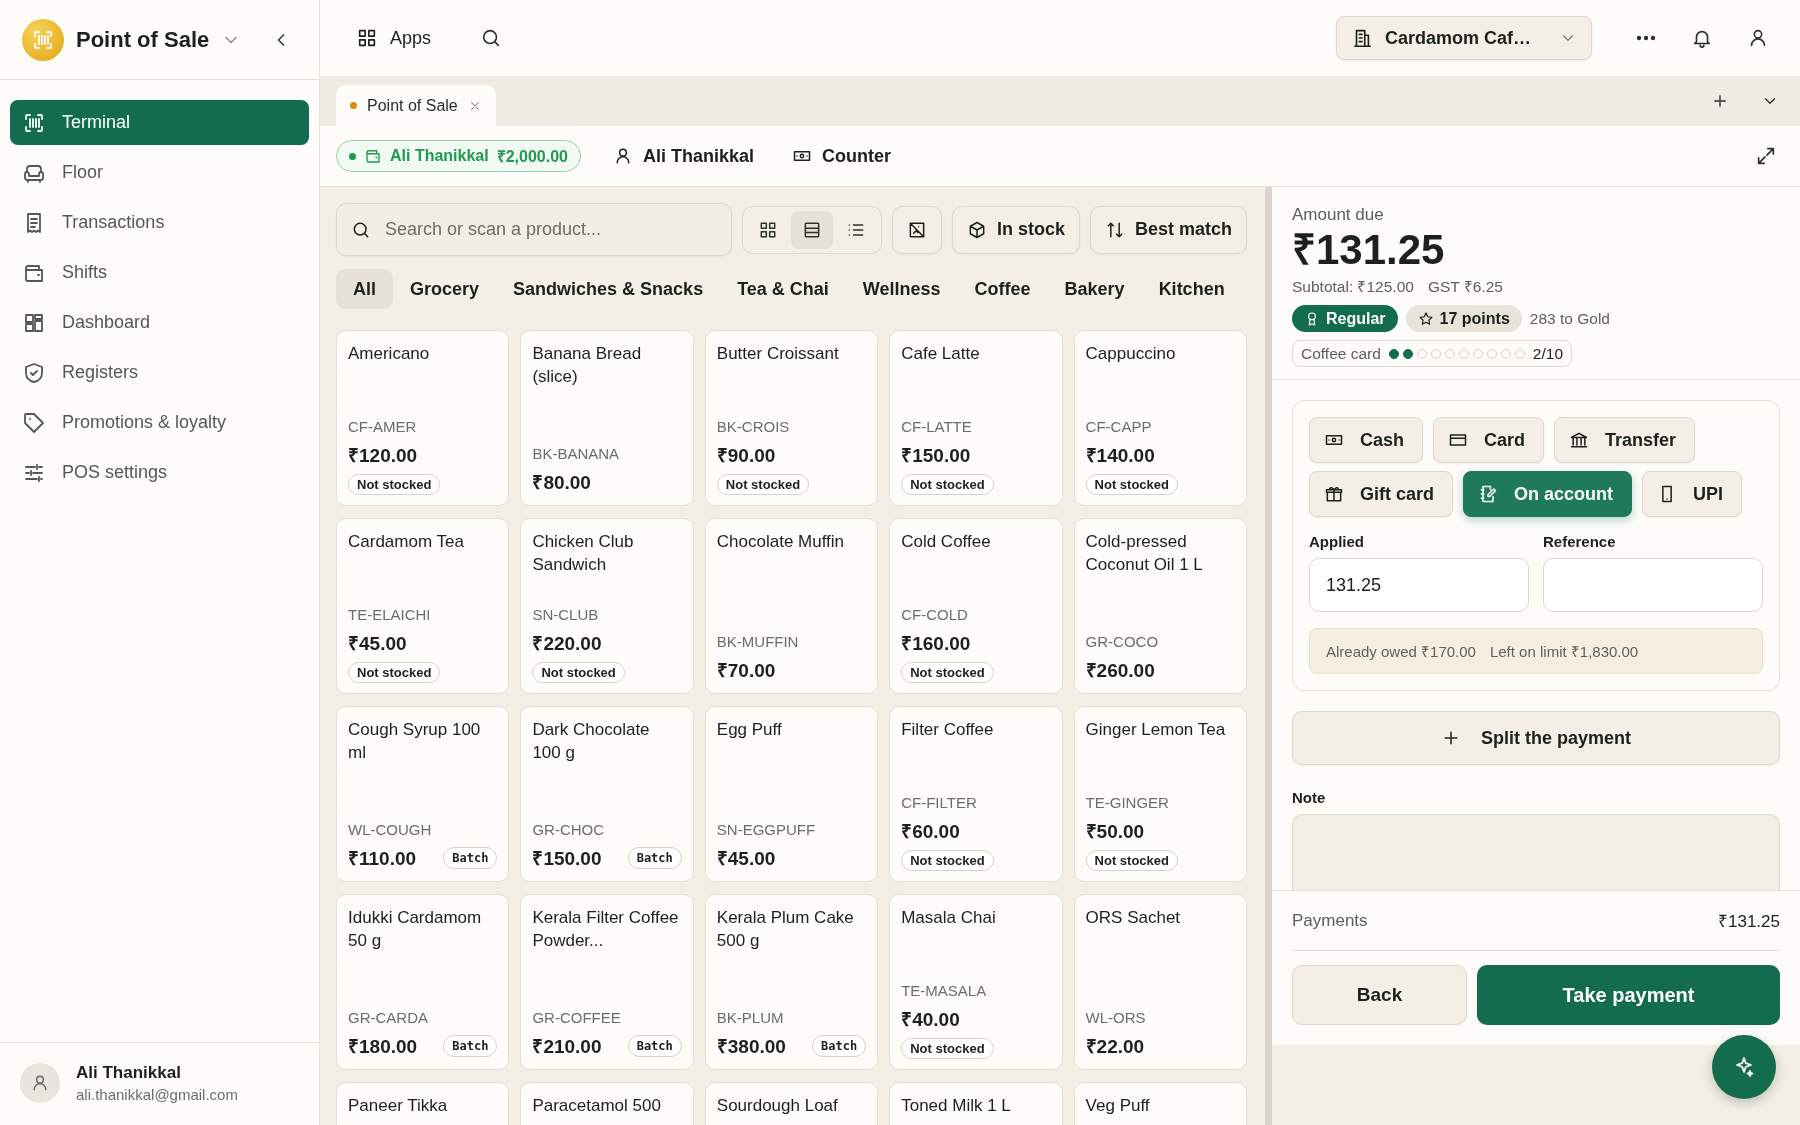 Image resolution: width=1800 pixels, height=1125 pixels. What do you see at coordinates (415, 741) in the screenshot?
I see `product-name: Cough Syrup 100 ml` at bounding box center [415, 741].